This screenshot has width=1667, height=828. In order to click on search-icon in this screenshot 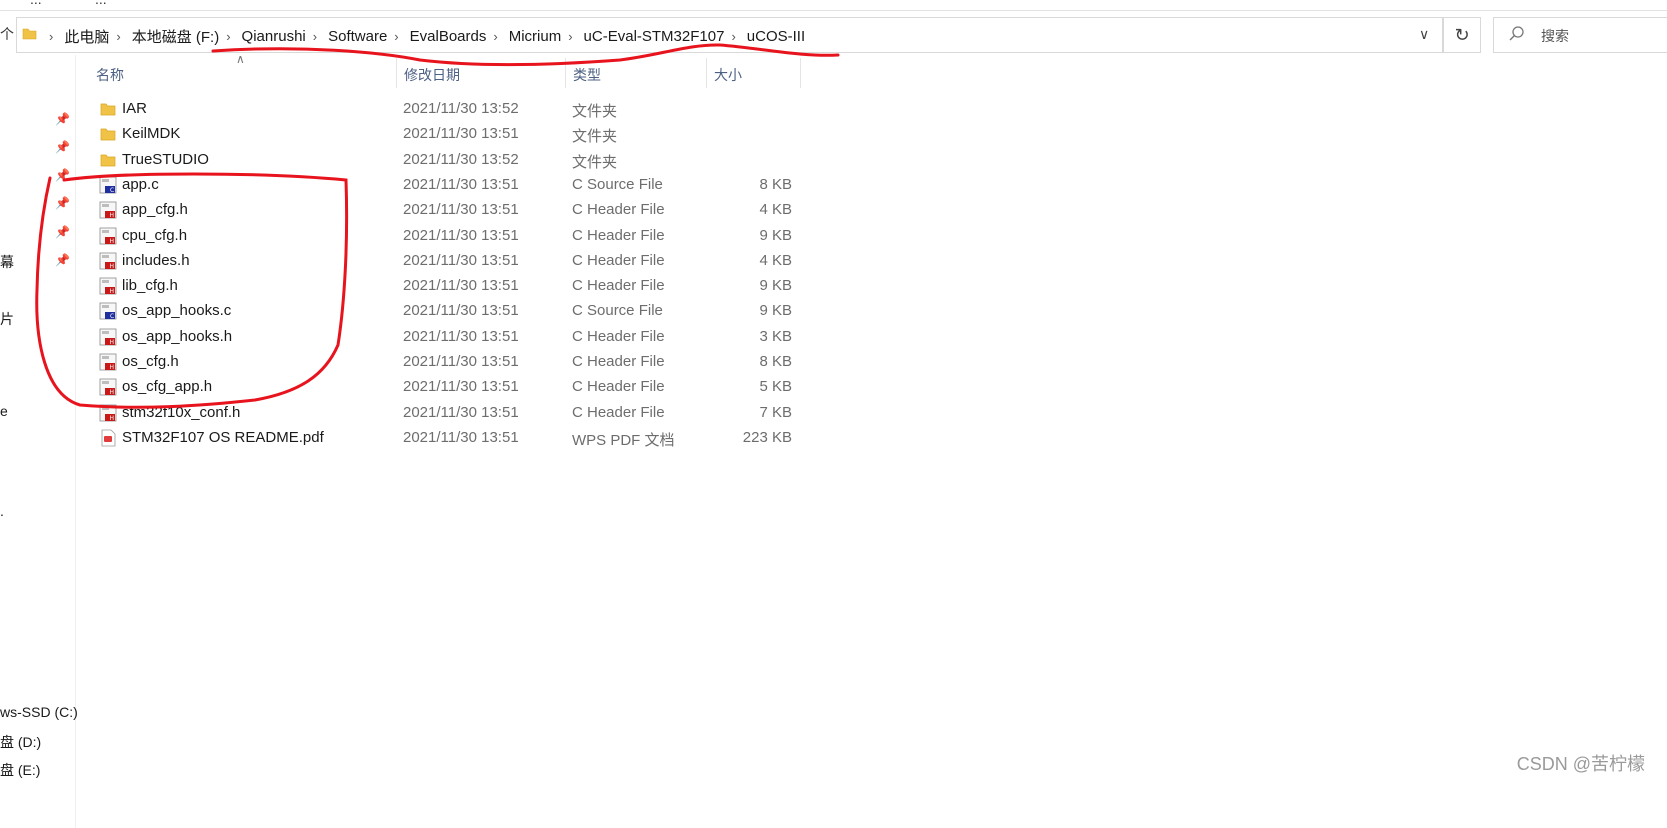, I will do `click(1516, 33)`.